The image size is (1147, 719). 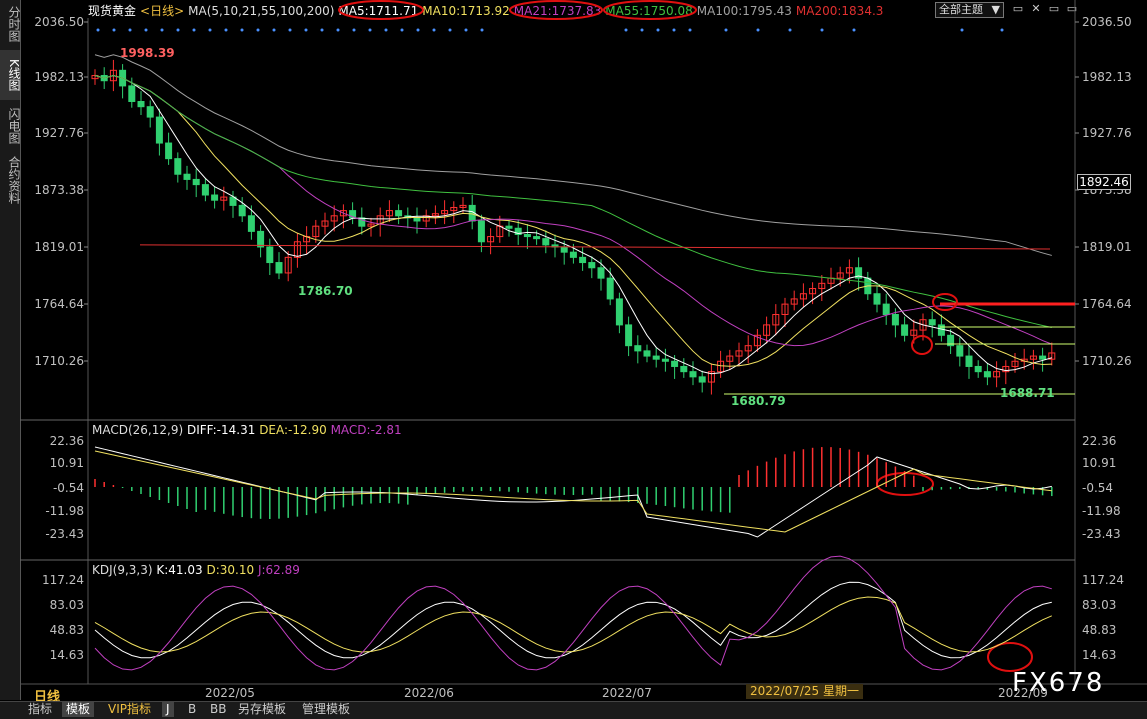 I want to click on kdj-k-line, so click(x=573, y=620).